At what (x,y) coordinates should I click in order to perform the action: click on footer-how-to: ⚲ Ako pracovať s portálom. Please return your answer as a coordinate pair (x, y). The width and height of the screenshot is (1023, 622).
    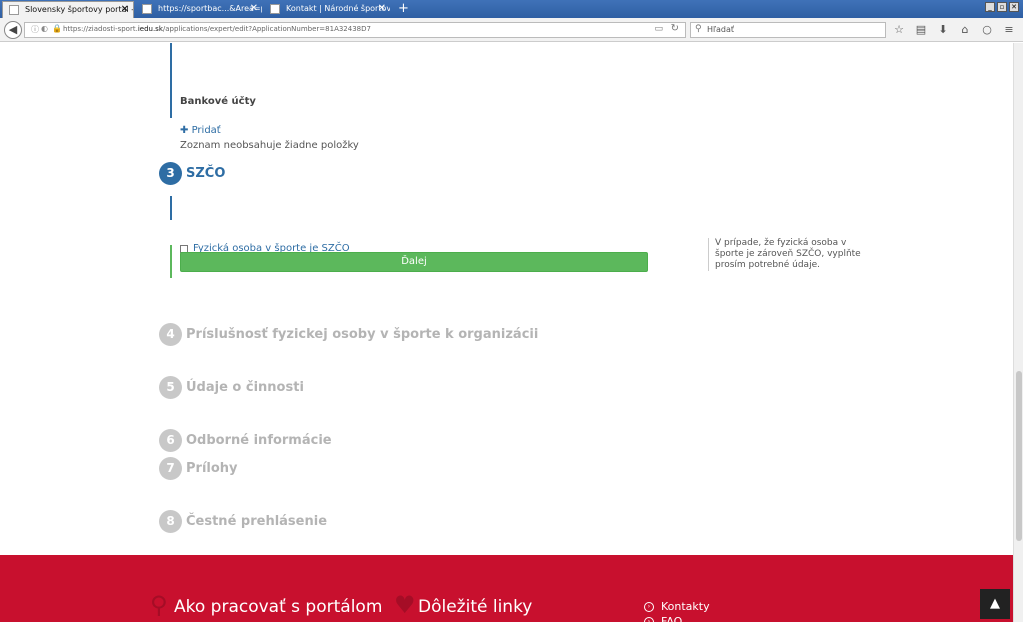
    Looking at the image, I should click on (266, 605).